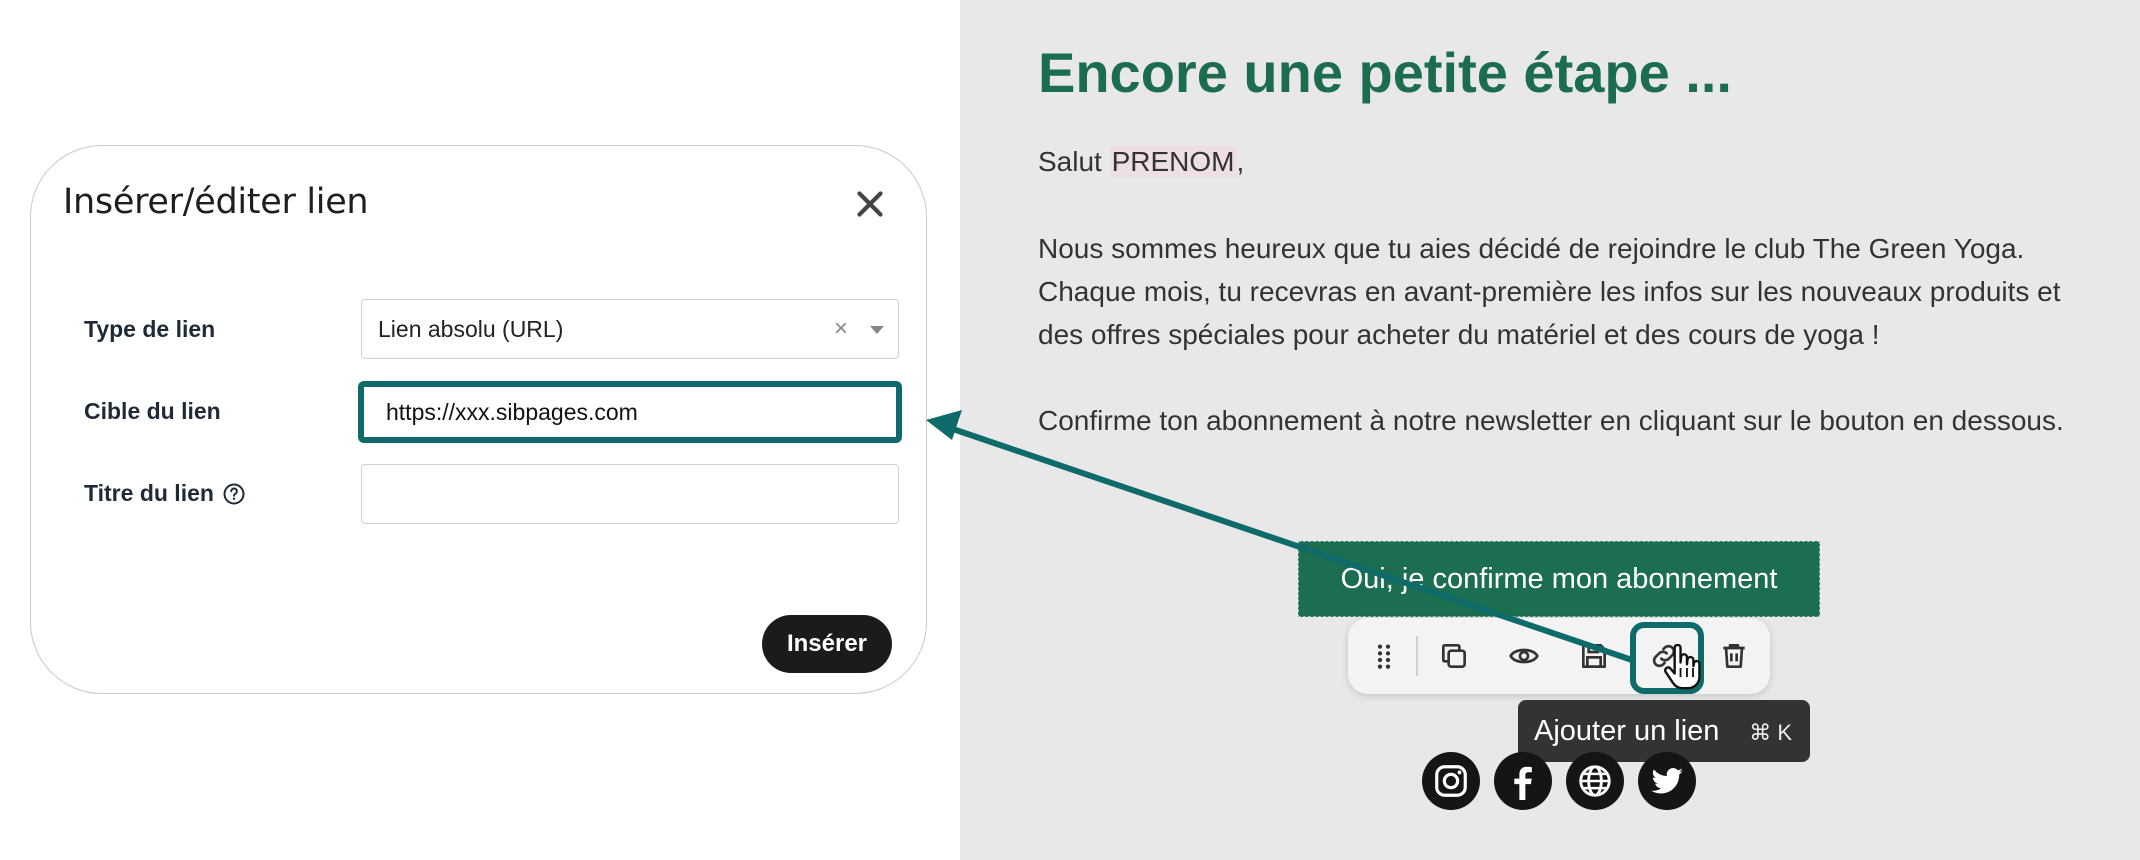 This screenshot has width=2140, height=860. What do you see at coordinates (1074, 161) in the screenshot?
I see `greeting-prefix: Salut` at bounding box center [1074, 161].